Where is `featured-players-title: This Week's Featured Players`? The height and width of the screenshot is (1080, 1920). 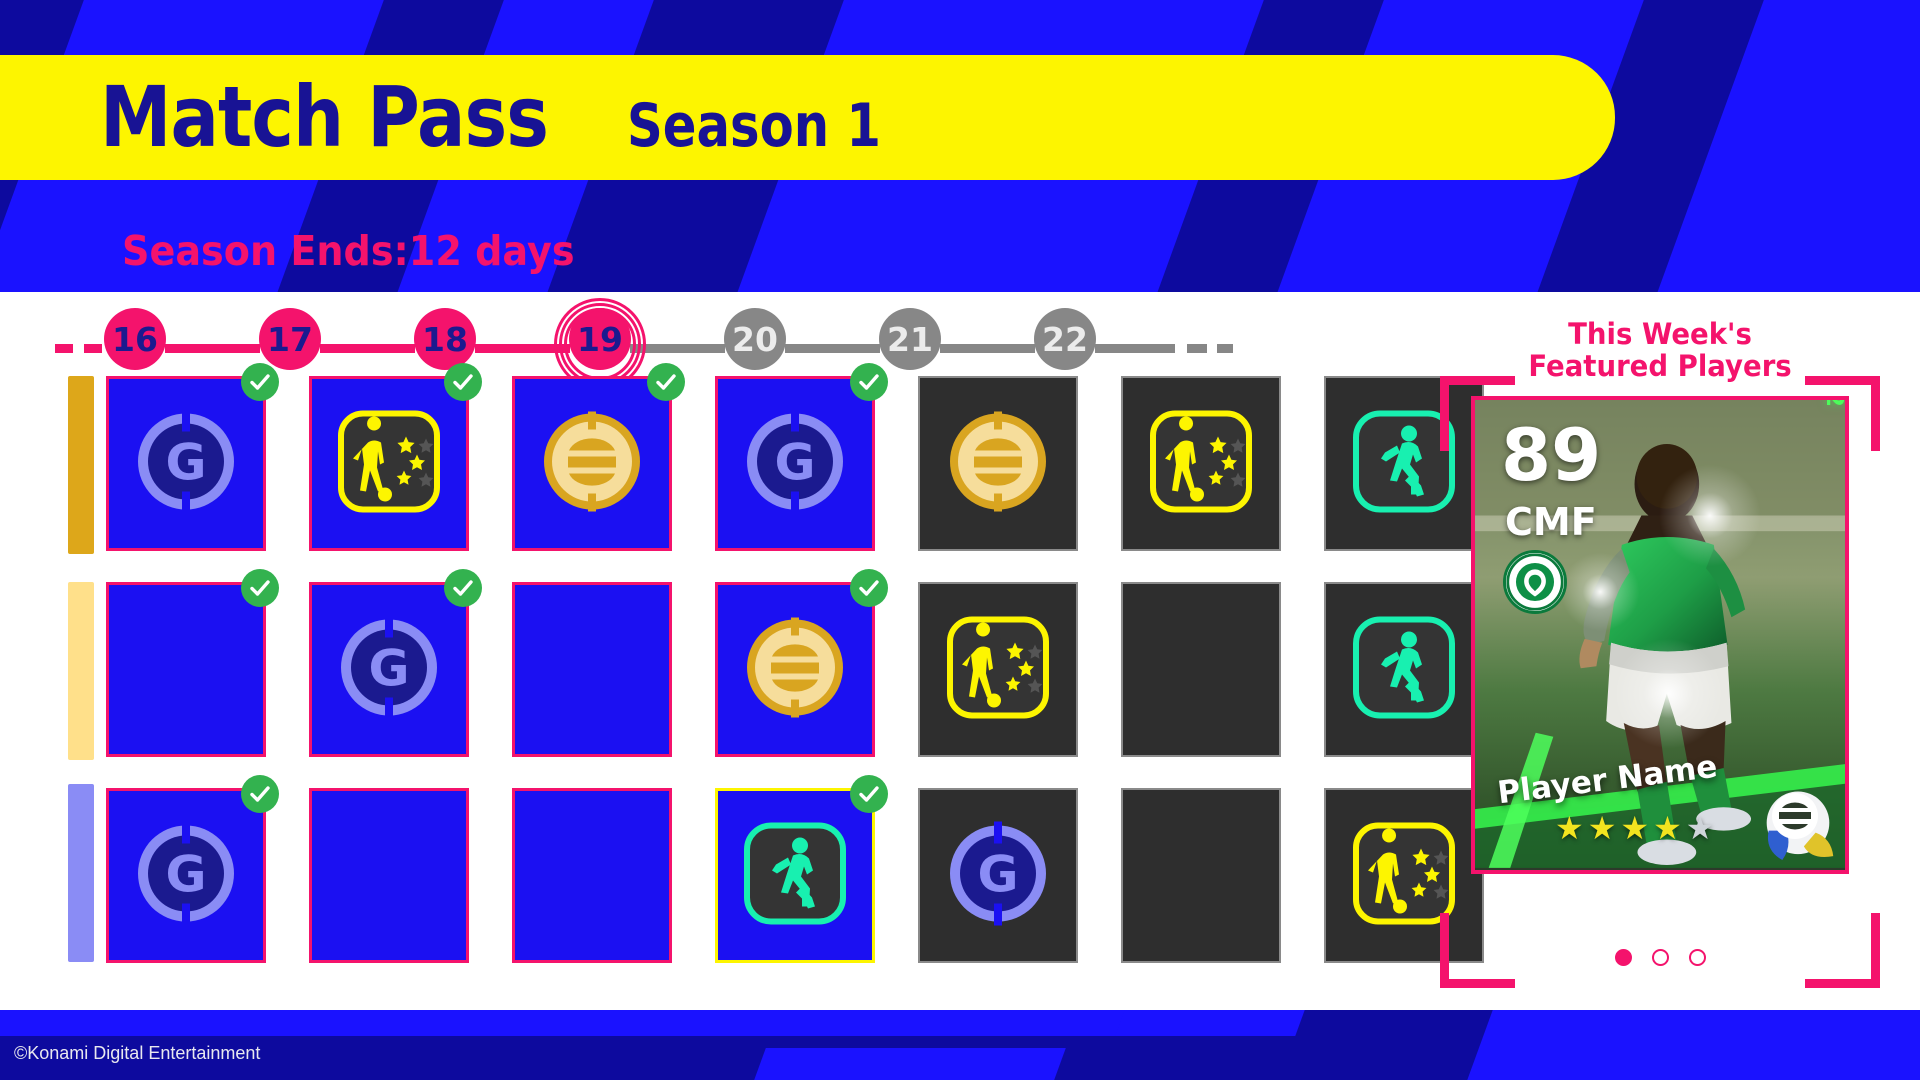
featured-players-title: This Week's Featured Players is located at coordinates (1660, 350).